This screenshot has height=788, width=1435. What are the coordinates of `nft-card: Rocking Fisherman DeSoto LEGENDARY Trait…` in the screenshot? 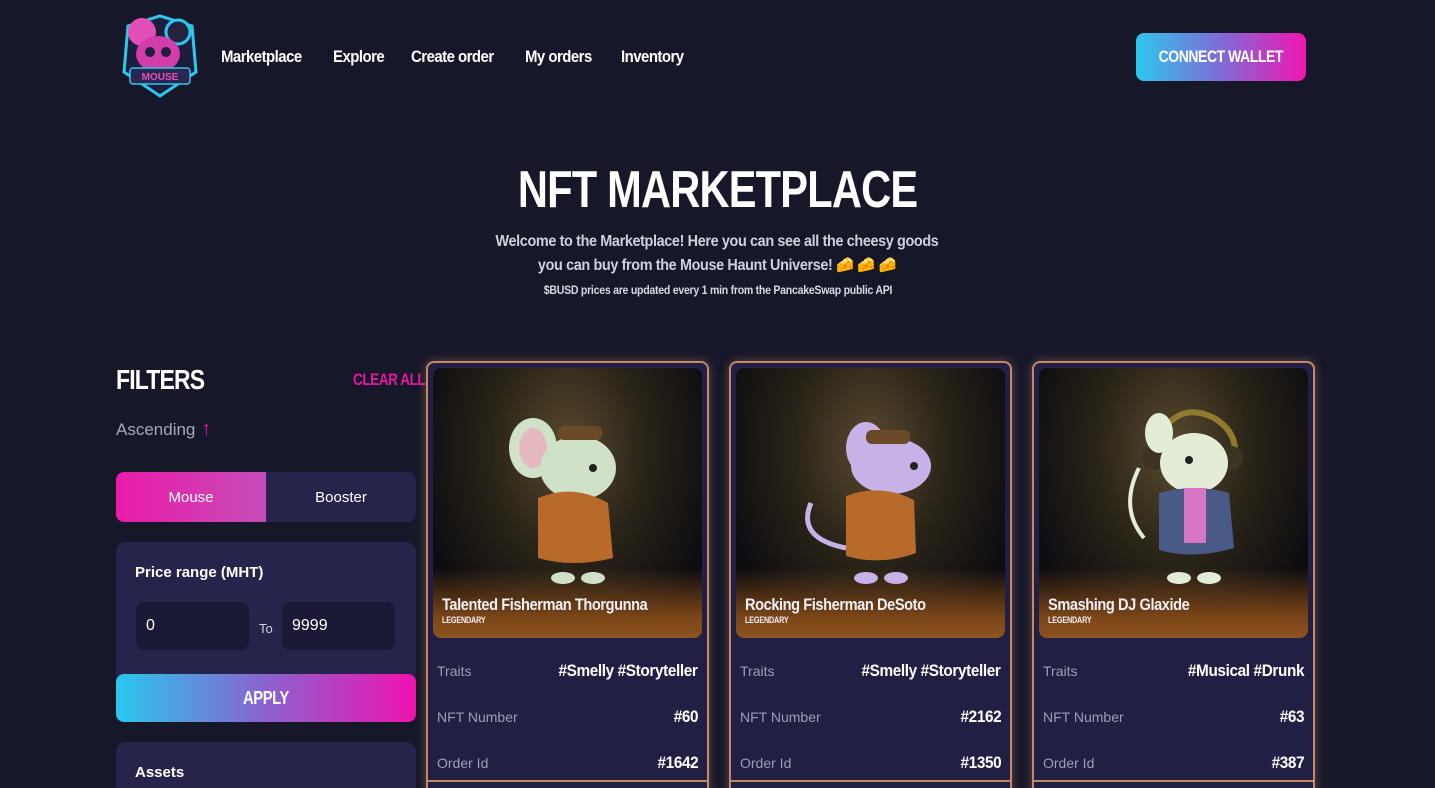 It's located at (870, 574).